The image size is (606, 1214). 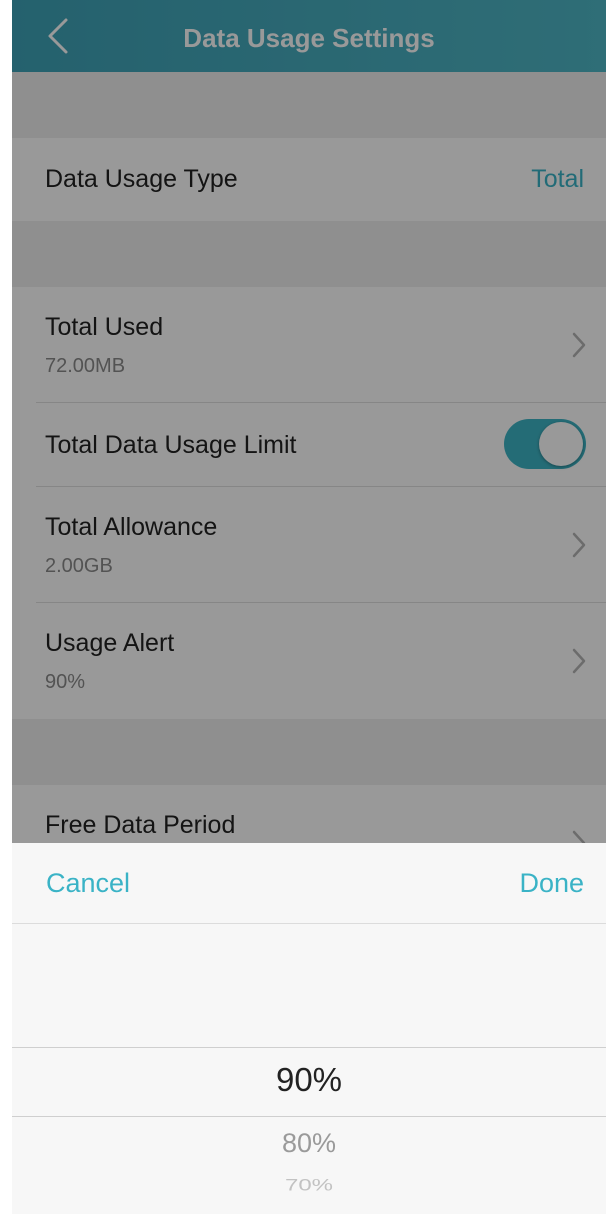 What do you see at coordinates (309, 883) in the screenshot?
I see `picker-toolbar: Cancel Done` at bounding box center [309, 883].